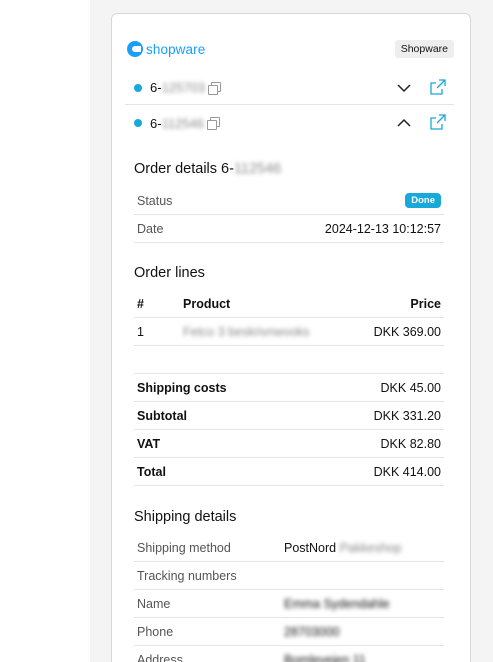 Image resolution: width=493 pixels, height=662 pixels. I want to click on date-row: Date 2024-12-13 10:12:57, so click(289, 229).